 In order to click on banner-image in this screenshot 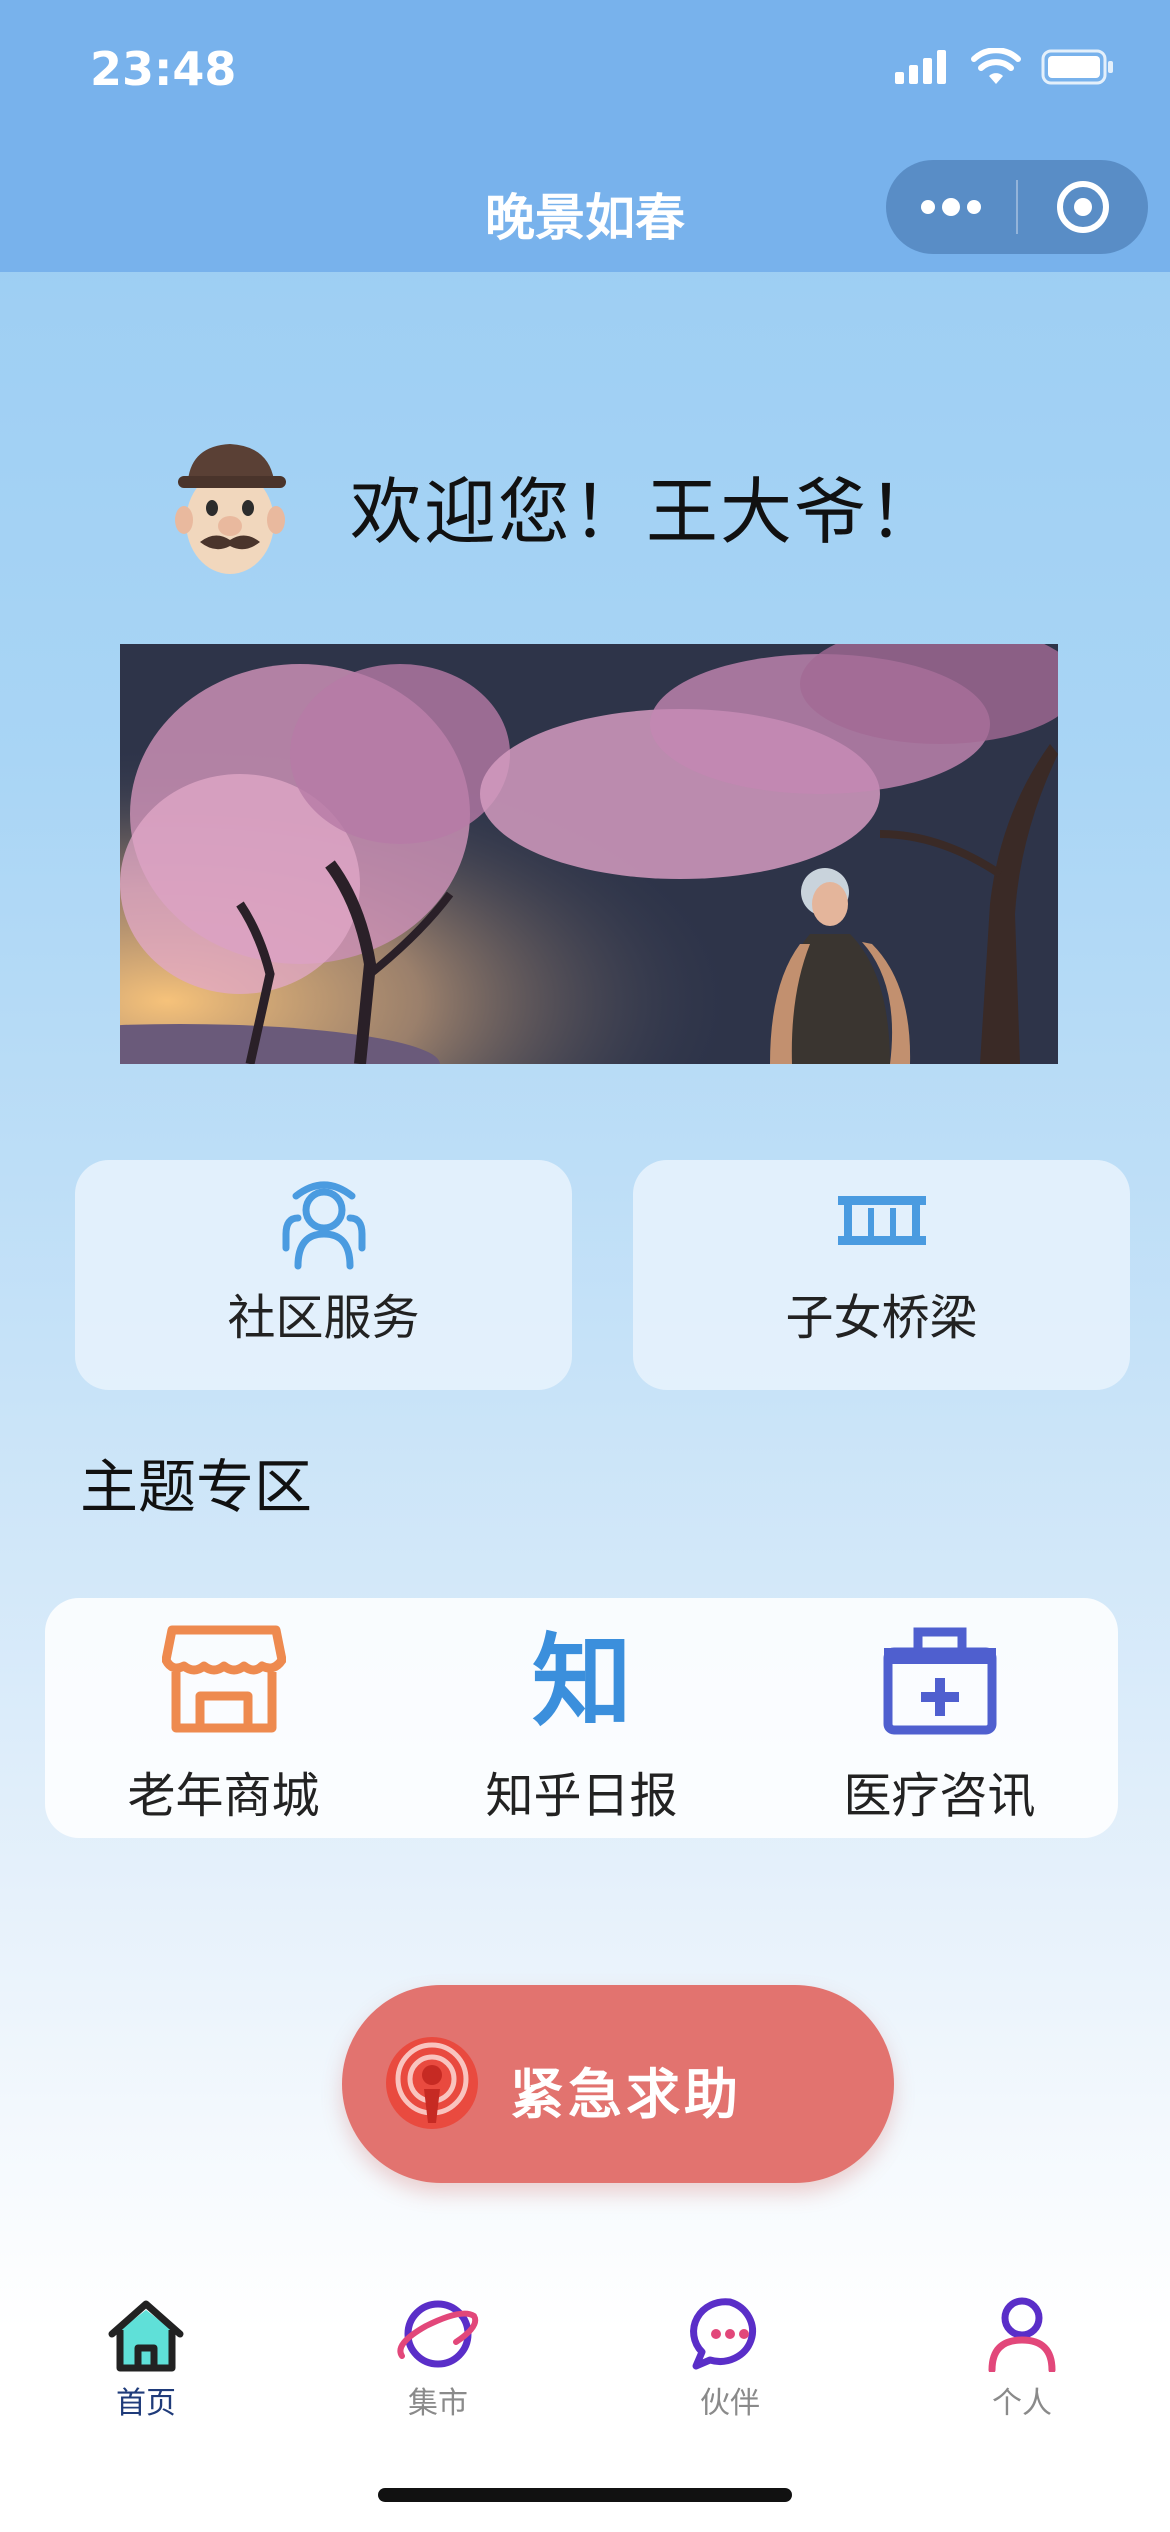, I will do `click(589, 854)`.